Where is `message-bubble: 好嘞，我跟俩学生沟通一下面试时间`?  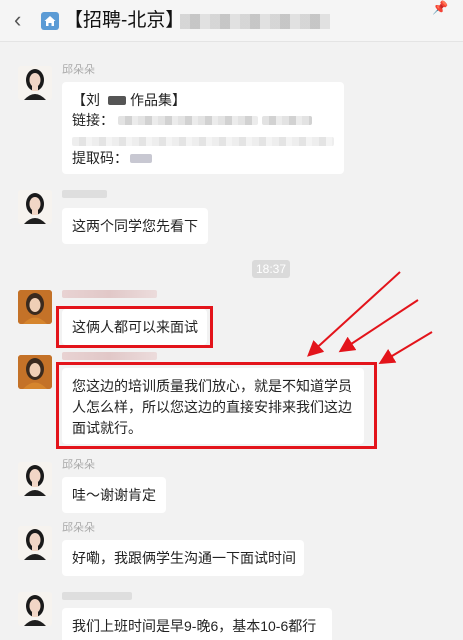
message-bubble: 好嘞，我跟俩学生沟通一下面试时间 is located at coordinates (183, 558).